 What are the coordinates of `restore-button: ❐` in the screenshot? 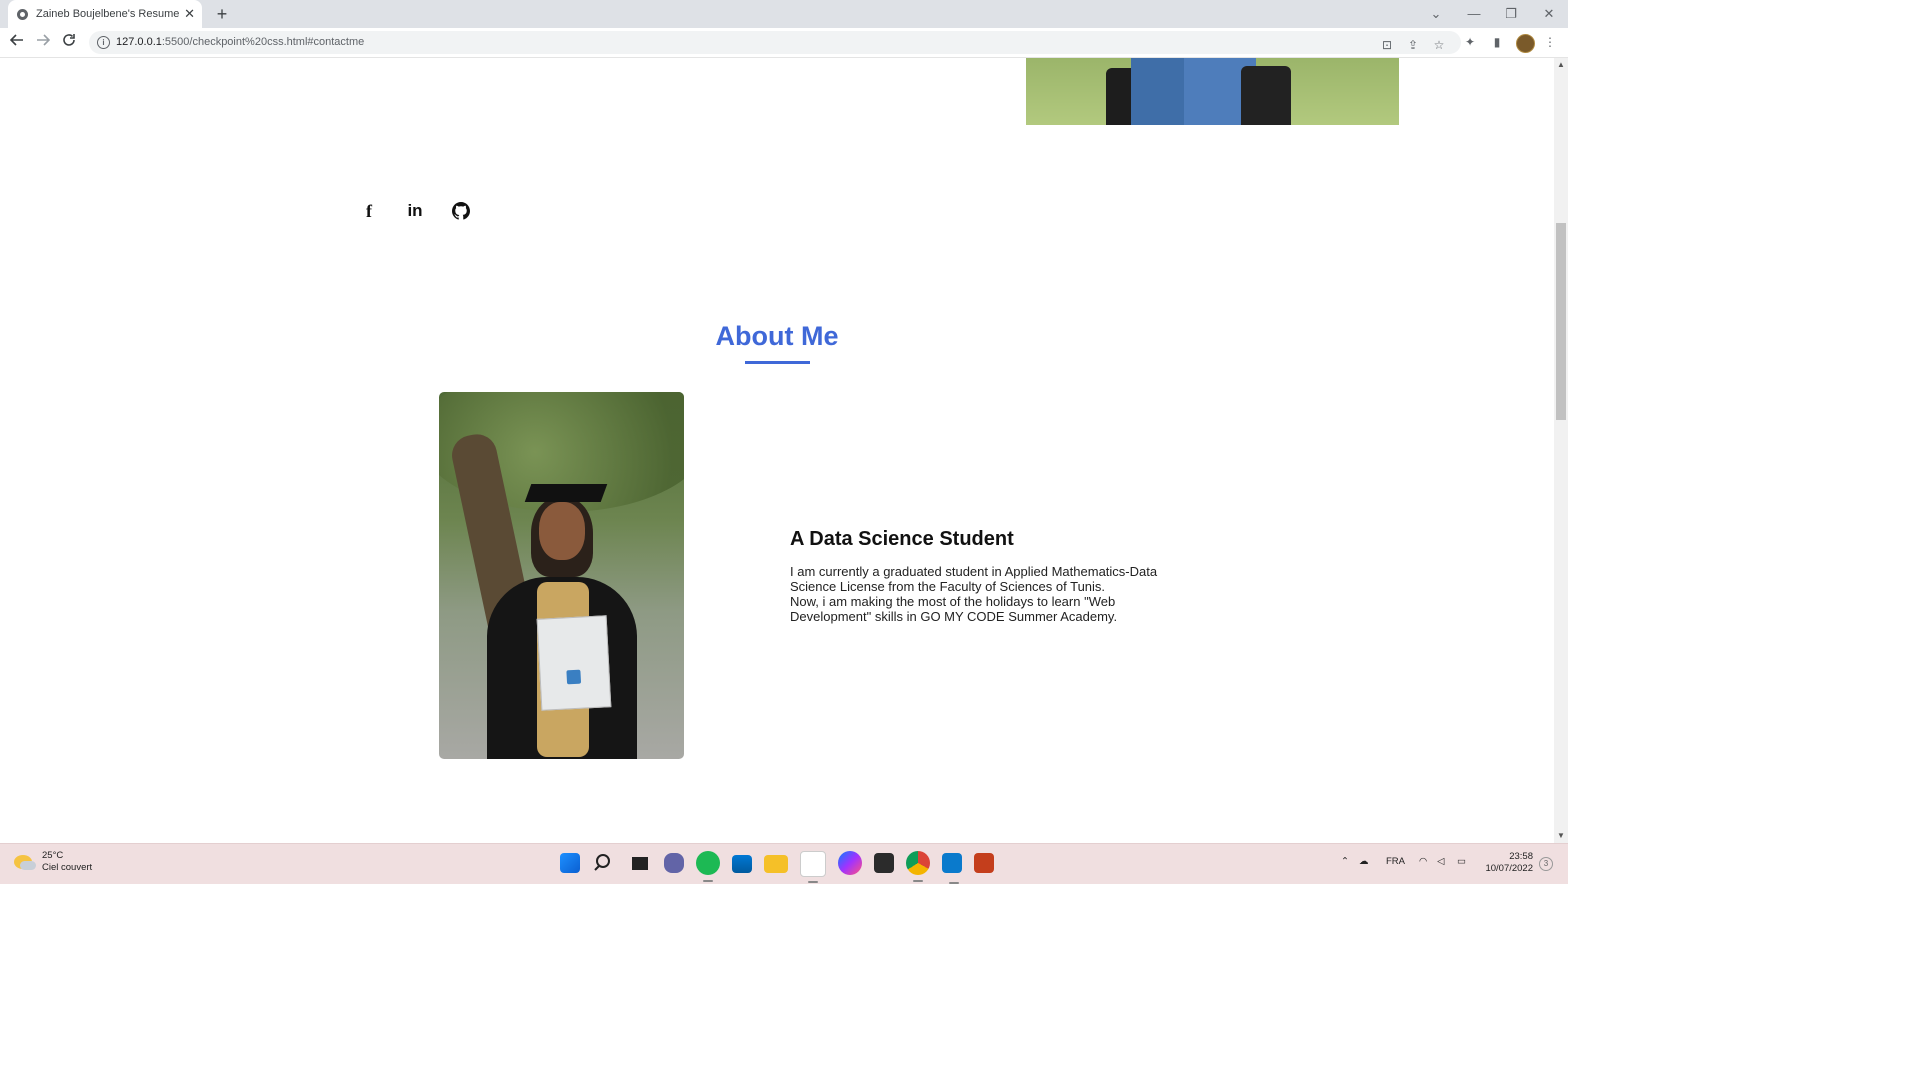 It's located at (1511, 14).